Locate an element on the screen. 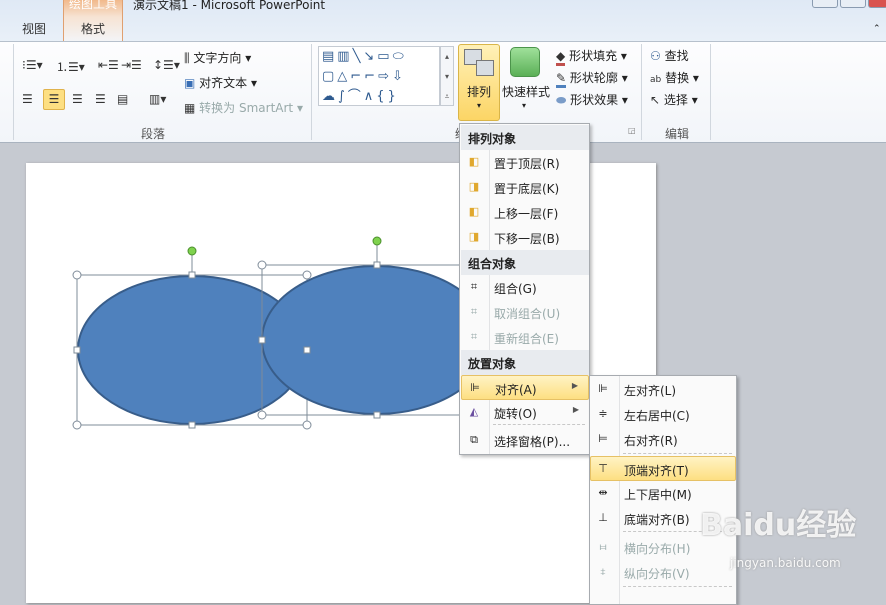  align-left-icon: ⊫ is located at coordinates (603, 388).